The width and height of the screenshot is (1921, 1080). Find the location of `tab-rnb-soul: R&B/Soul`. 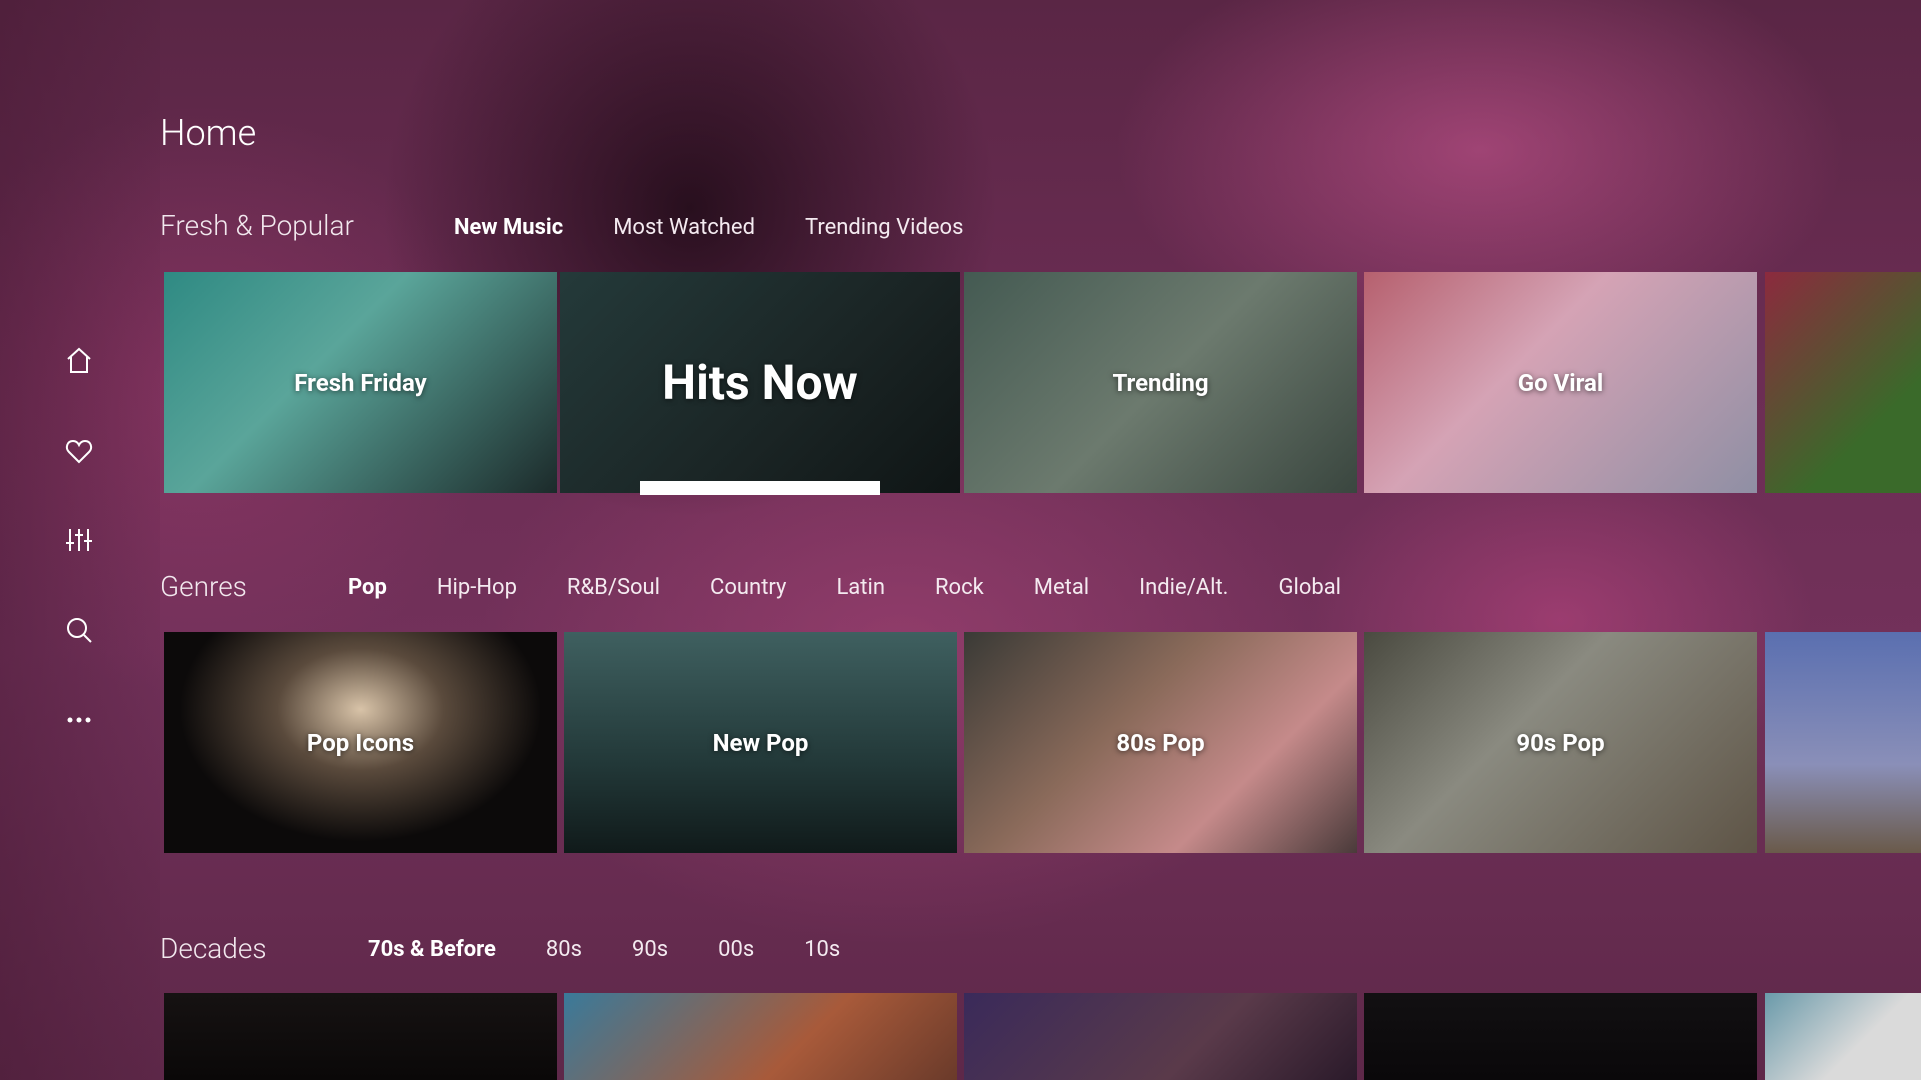

tab-rnb-soul: R&B/Soul is located at coordinates (613, 587).